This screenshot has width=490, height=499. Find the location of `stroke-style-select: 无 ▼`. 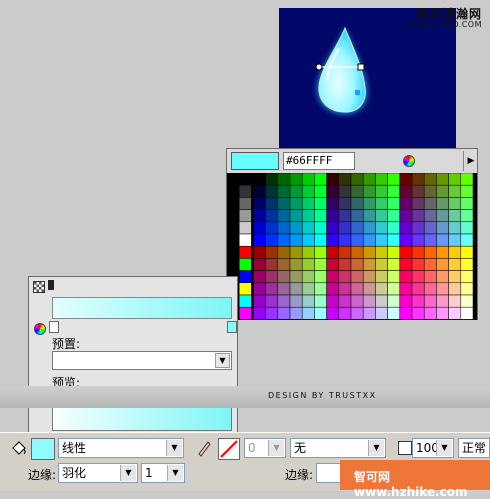

stroke-style-select: 无 ▼ is located at coordinates (338, 448).